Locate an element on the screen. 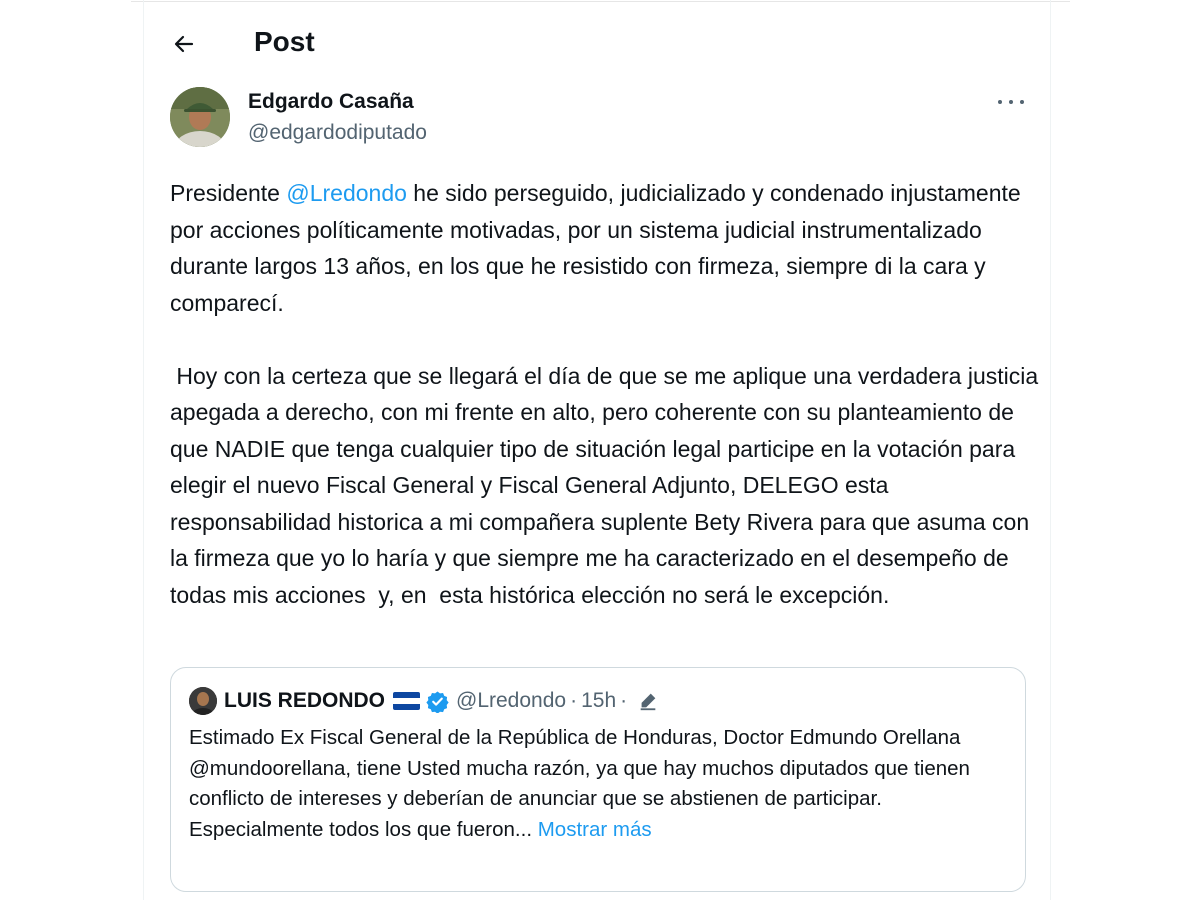 The width and height of the screenshot is (1200, 900). edit-pencil-icon is located at coordinates (648, 702).